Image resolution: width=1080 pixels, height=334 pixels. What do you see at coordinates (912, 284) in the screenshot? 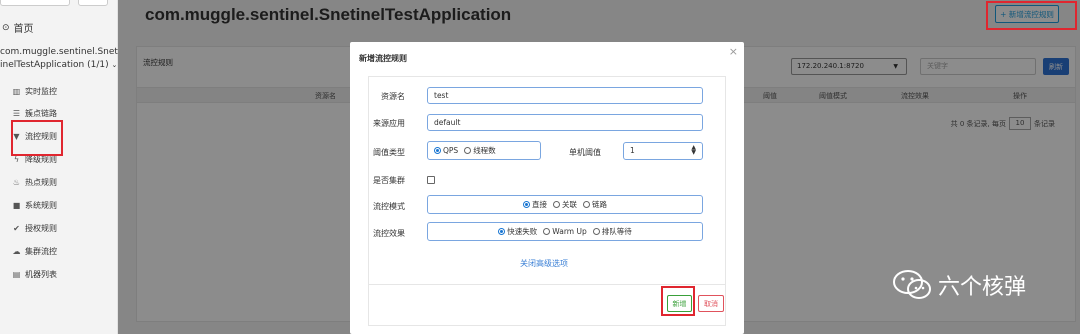
I see `wechat-icon` at bounding box center [912, 284].